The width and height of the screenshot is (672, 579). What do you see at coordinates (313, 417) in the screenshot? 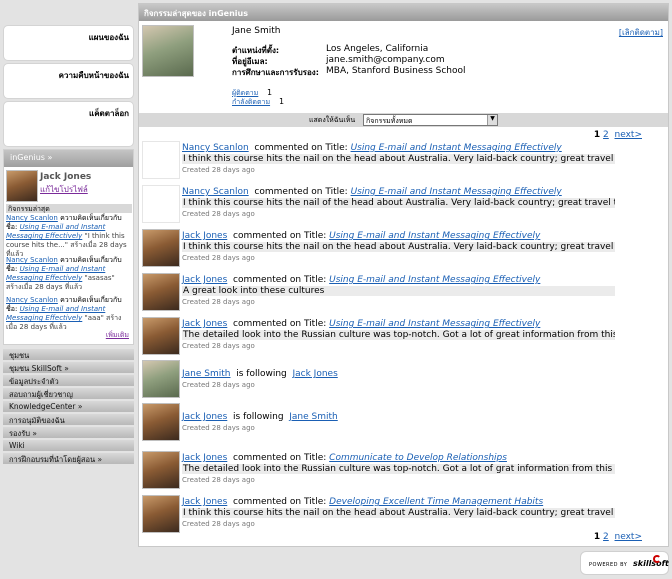
I see `followed-user-link: Jane Smith` at bounding box center [313, 417].